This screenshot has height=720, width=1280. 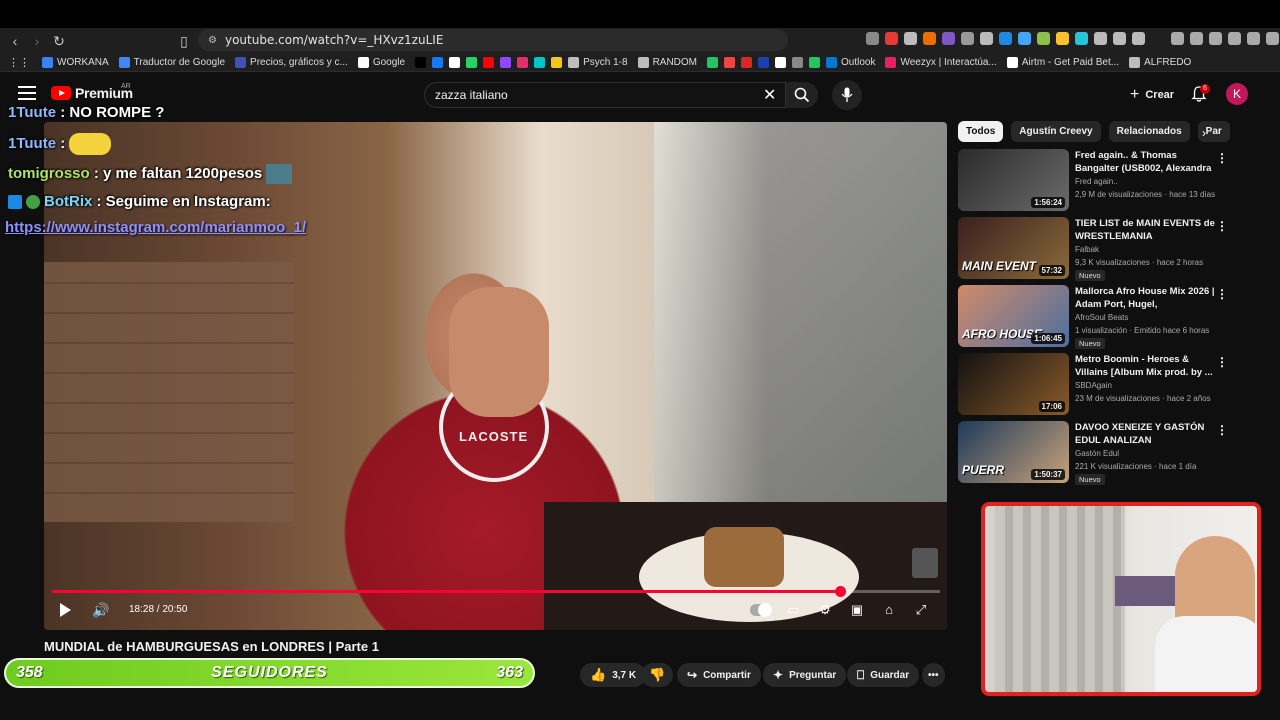 I want to click on apps-icon: ⋮⋮, so click(x=19, y=62).